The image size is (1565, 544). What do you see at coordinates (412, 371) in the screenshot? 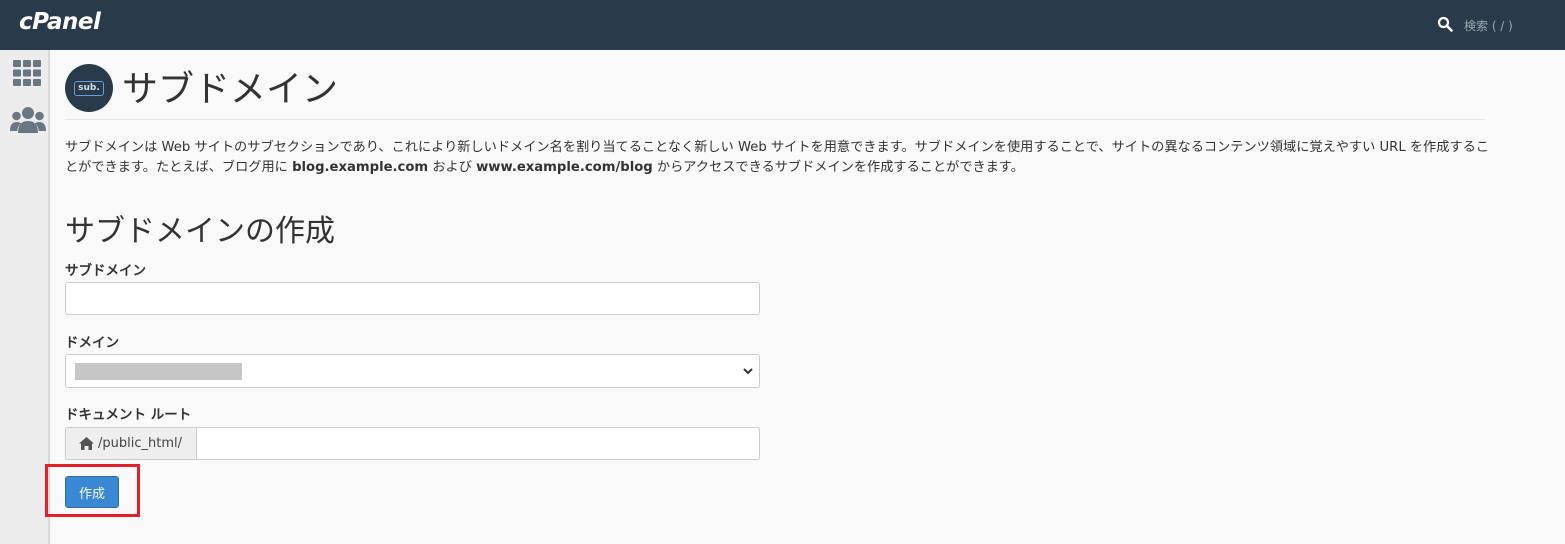
I see `domain-select` at bounding box center [412, 371].